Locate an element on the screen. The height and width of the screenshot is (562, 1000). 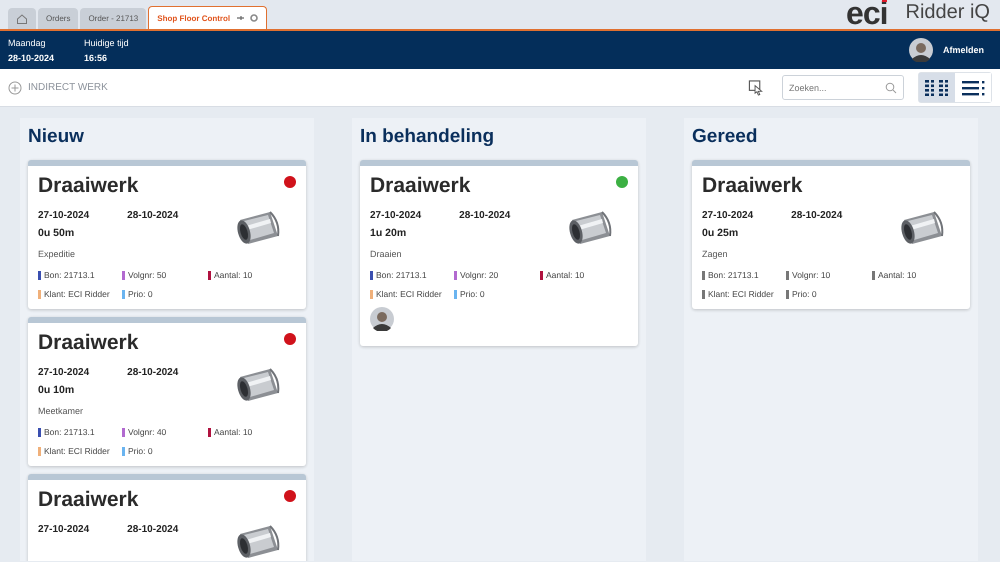
time-label: Huidige tijd is located at coordinates (106, 43).